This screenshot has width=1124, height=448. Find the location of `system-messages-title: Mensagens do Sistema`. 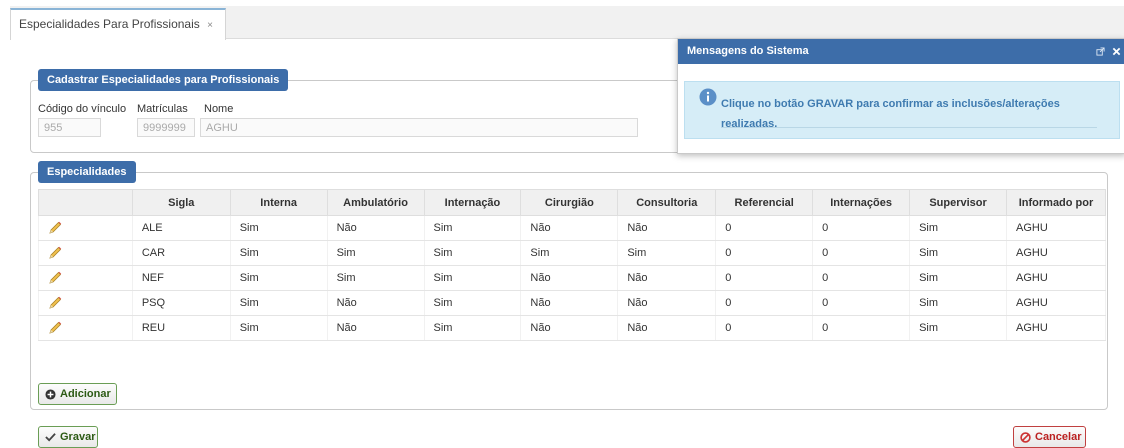

system-messages-title: Mensagens do Sistema is located at coordinates (748, 51).